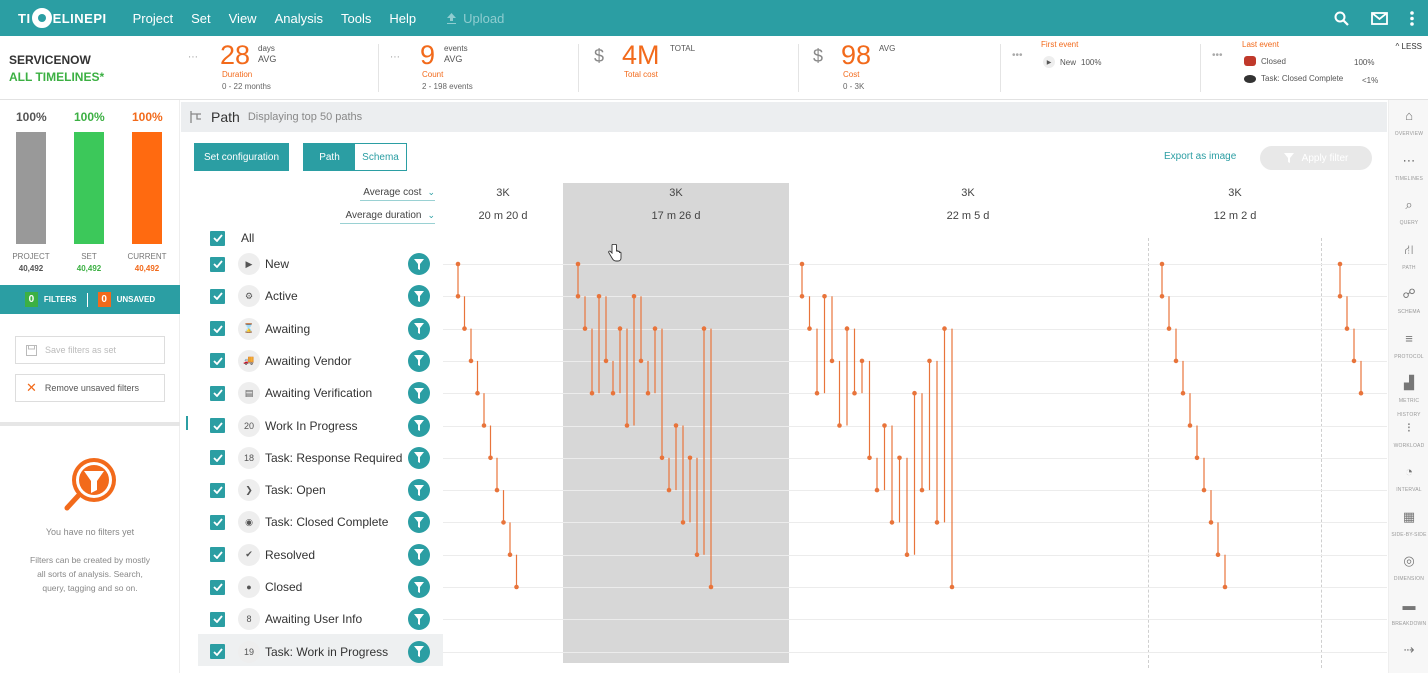 The width and height of the screenshot is (1428, 673). I want to click on path-icon: ⛙, so click(1409, 249).